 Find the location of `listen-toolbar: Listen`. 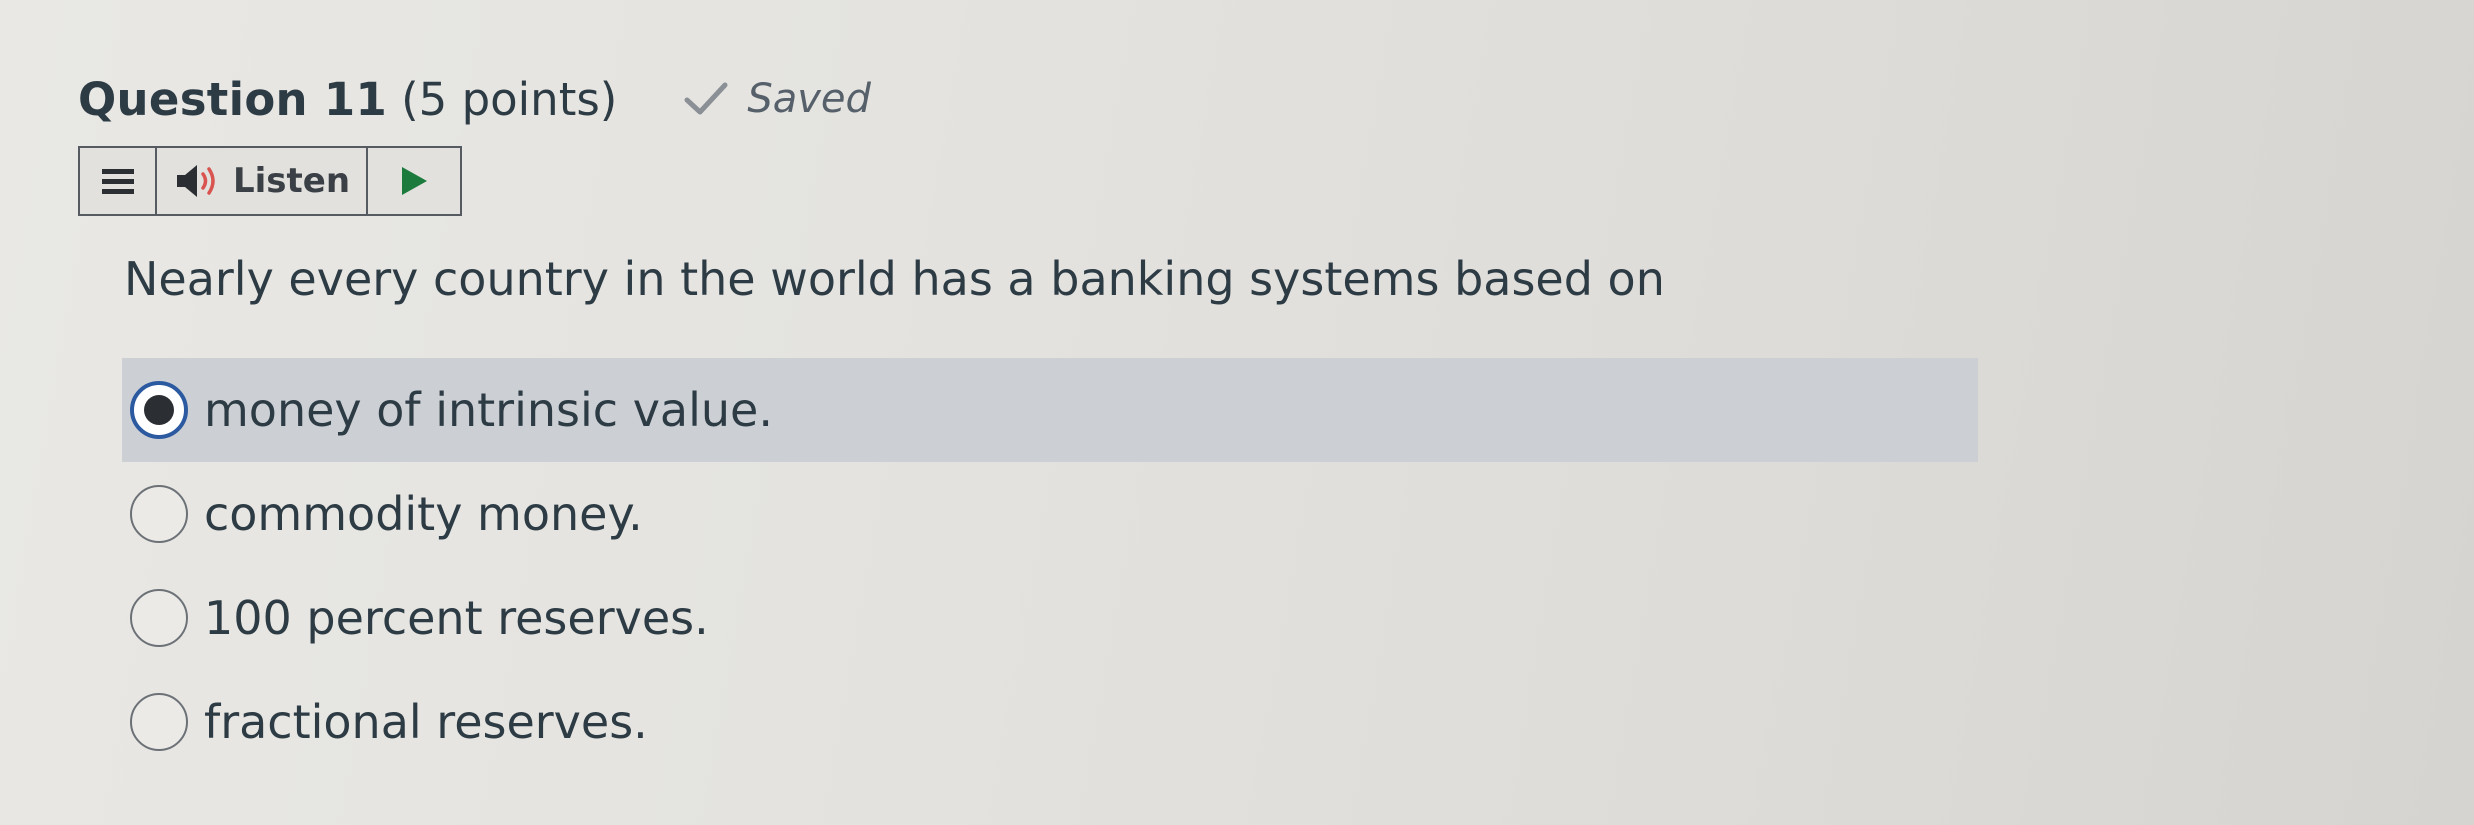

listen-toolbar: Listen is located at coordinates (270, 181).